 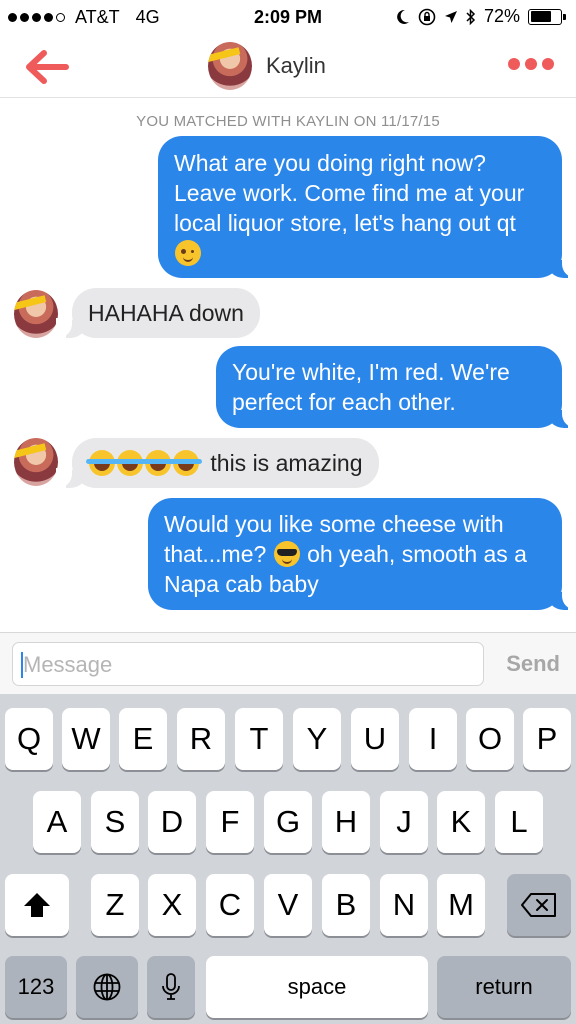 I want to click on key-l: L, so click(x=519, y=822).